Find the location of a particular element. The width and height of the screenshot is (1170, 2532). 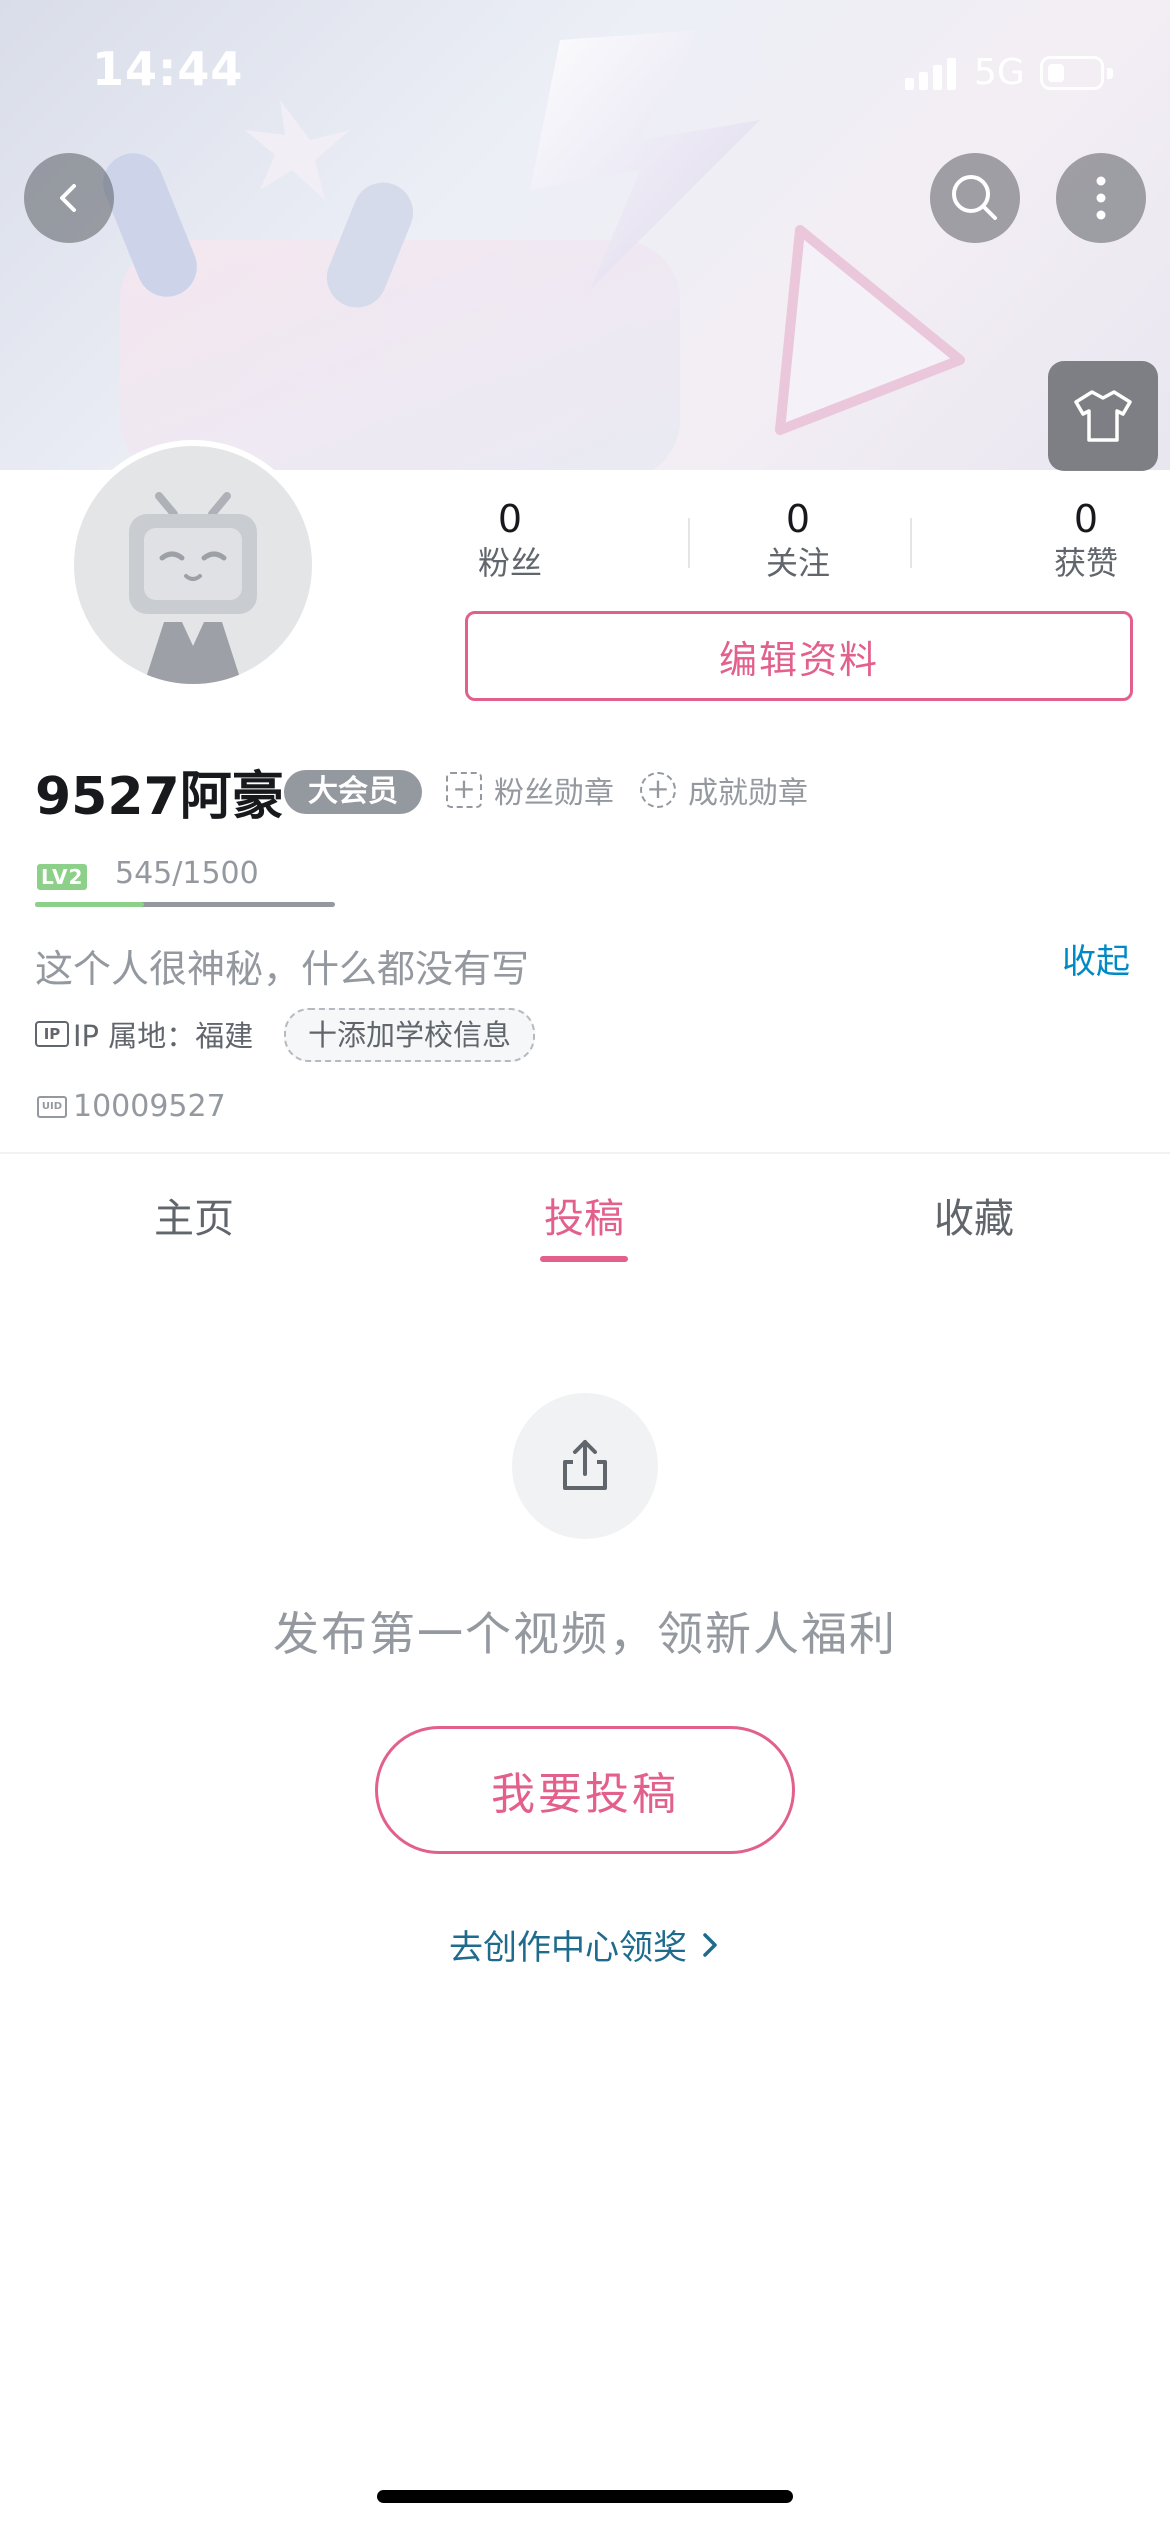

exp-progress-fill is located at coordinates (89, 904).